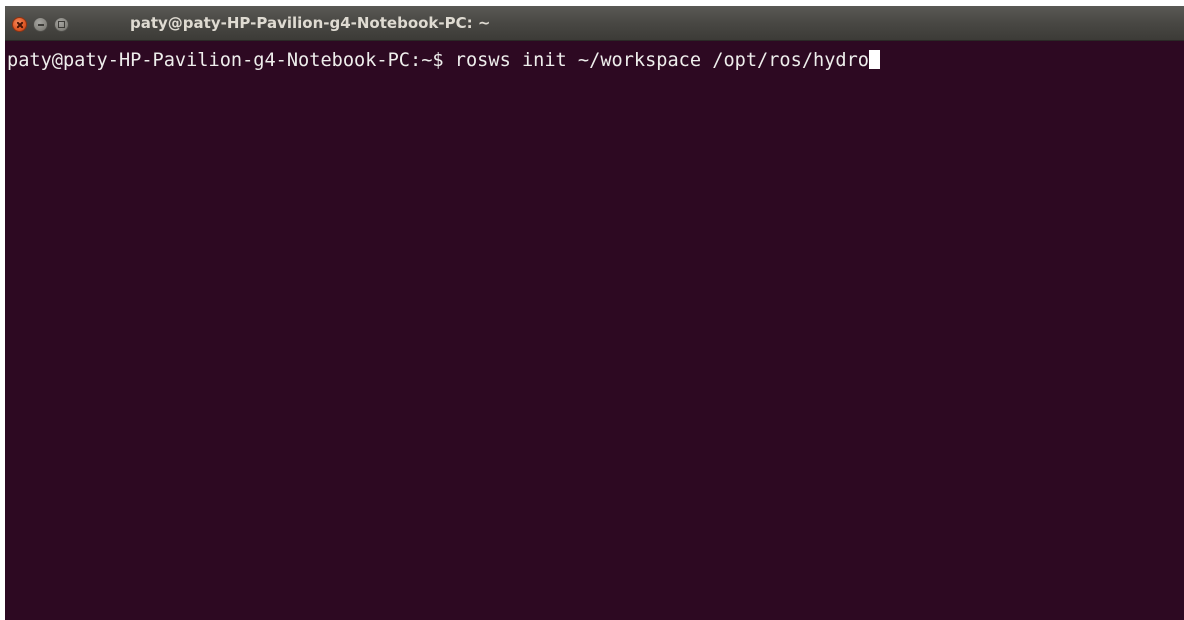 This screenshot has height=620, width=1184. What do you see at coordinates (225, 60) in the screenshot?
I see `shell-prompt: paty@paty-HP-Pavilion-g4-Notebook-PC:~$` at bounding box center [225, 60].